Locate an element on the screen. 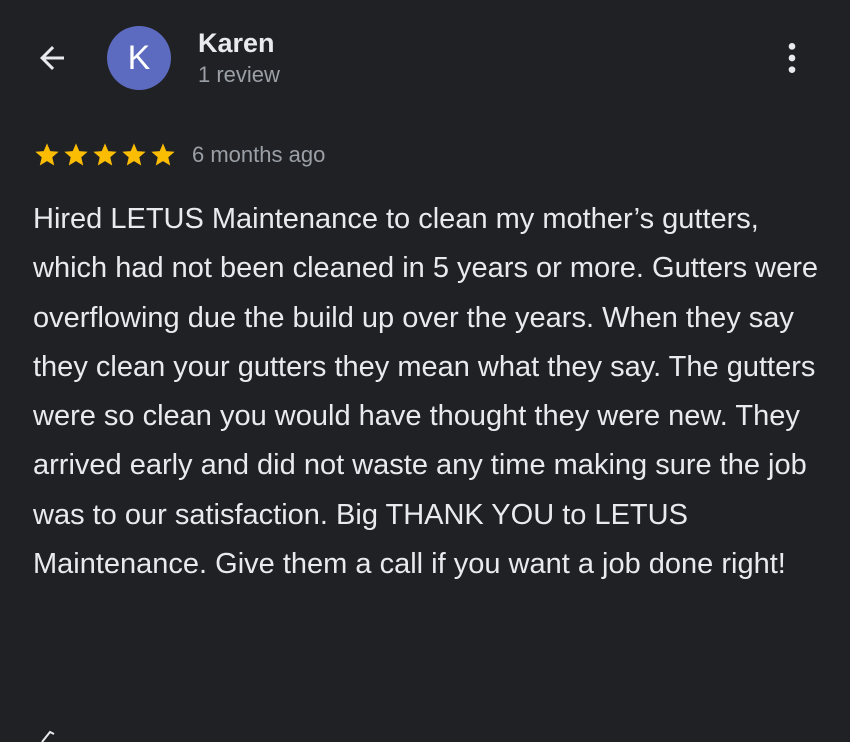  review-time: 6 months ago is located at coordinates (259, 154).